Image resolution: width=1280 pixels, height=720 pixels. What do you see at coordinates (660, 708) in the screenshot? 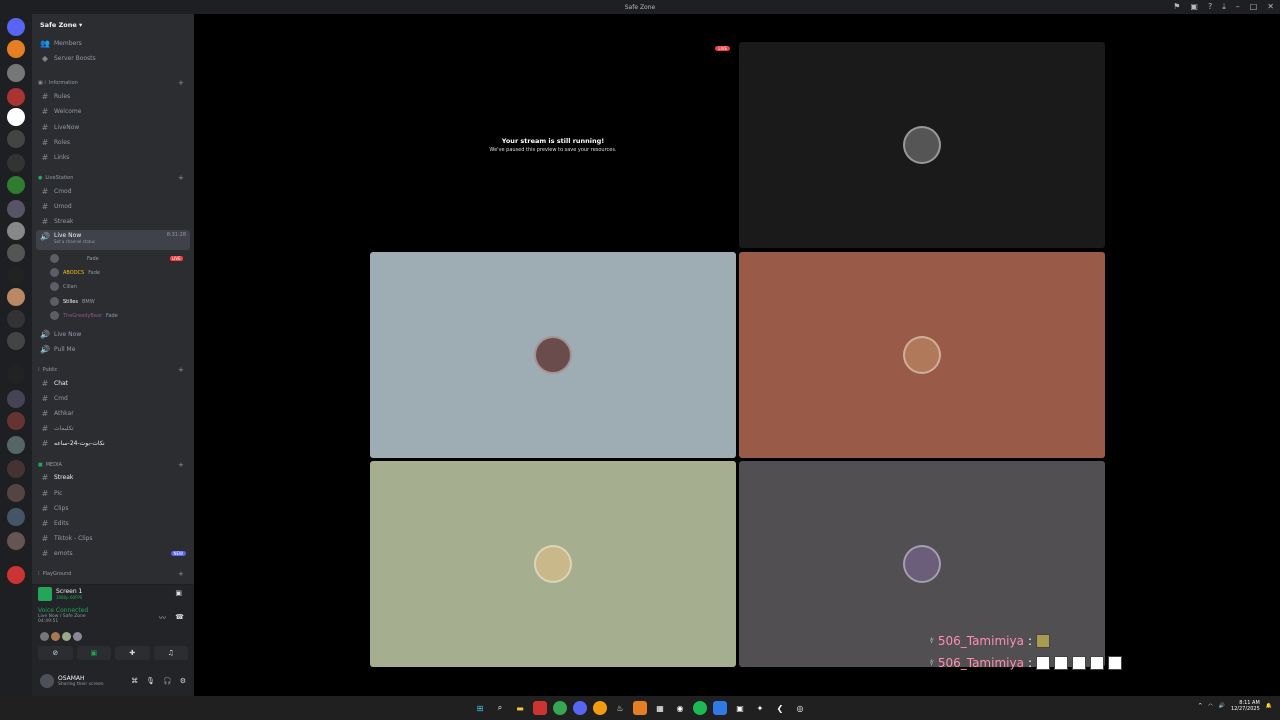
I see `app-icon: ▦` at bounding box center [660, 708].